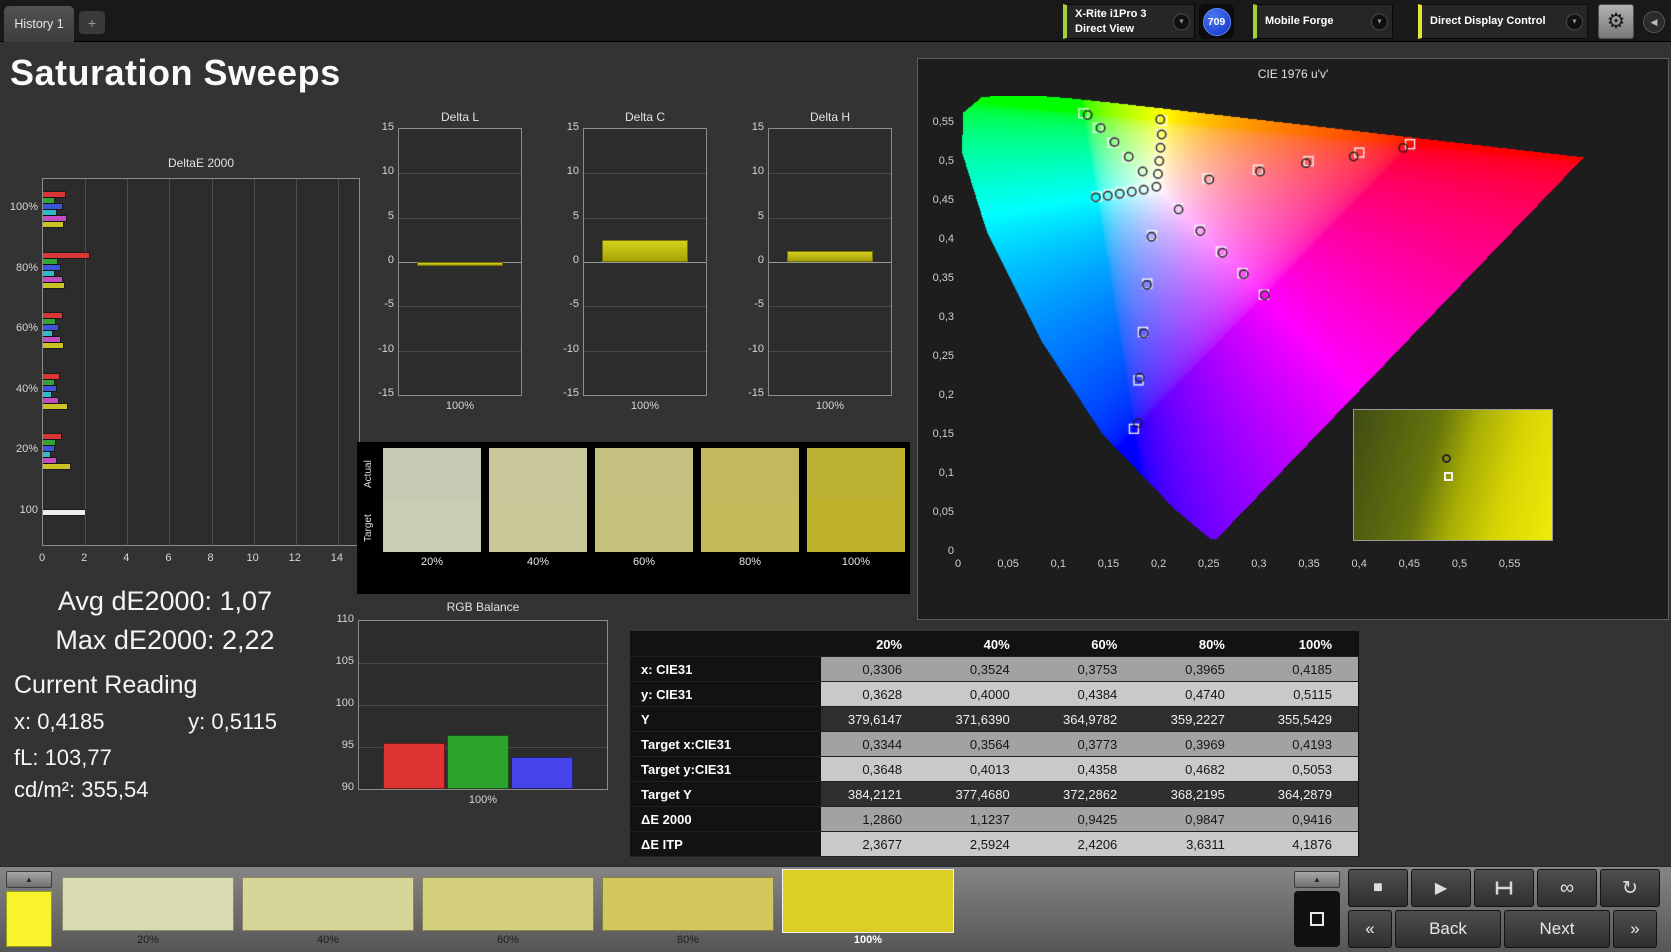 The height and width of the screenshot is (952, 1671). What do you see at coordinates (1089, 794) in the screenshot?
I see `table-cell: 372,2862` at bounding box center [1089, 794].